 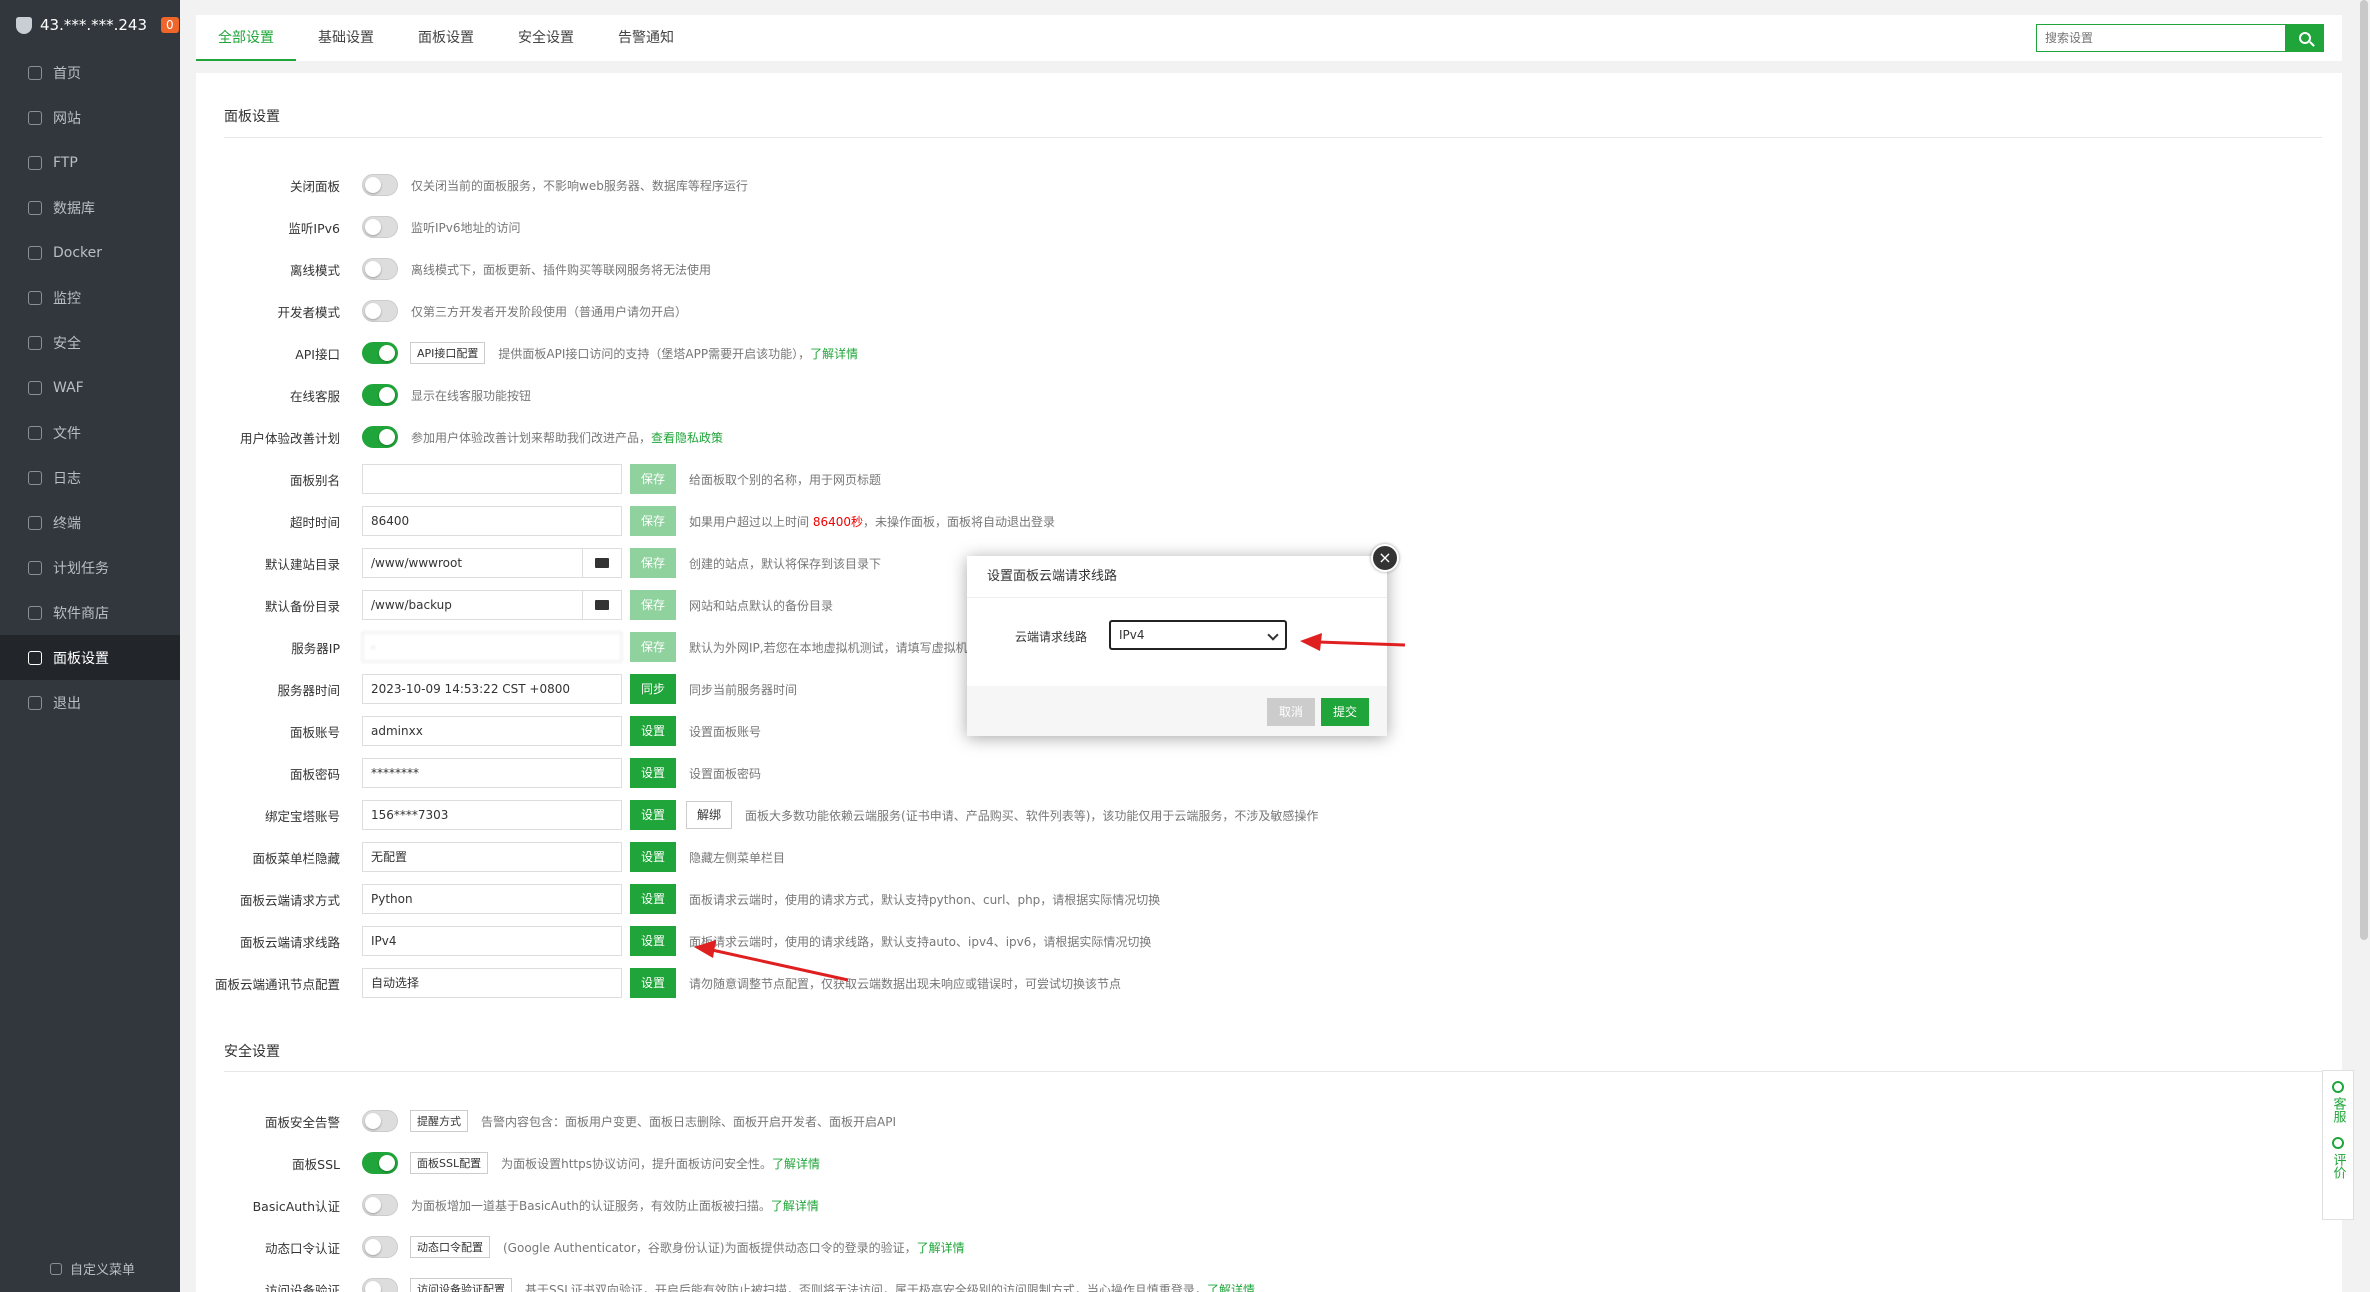 I want to click on edit-icon, so click(x=2338, y=1143).